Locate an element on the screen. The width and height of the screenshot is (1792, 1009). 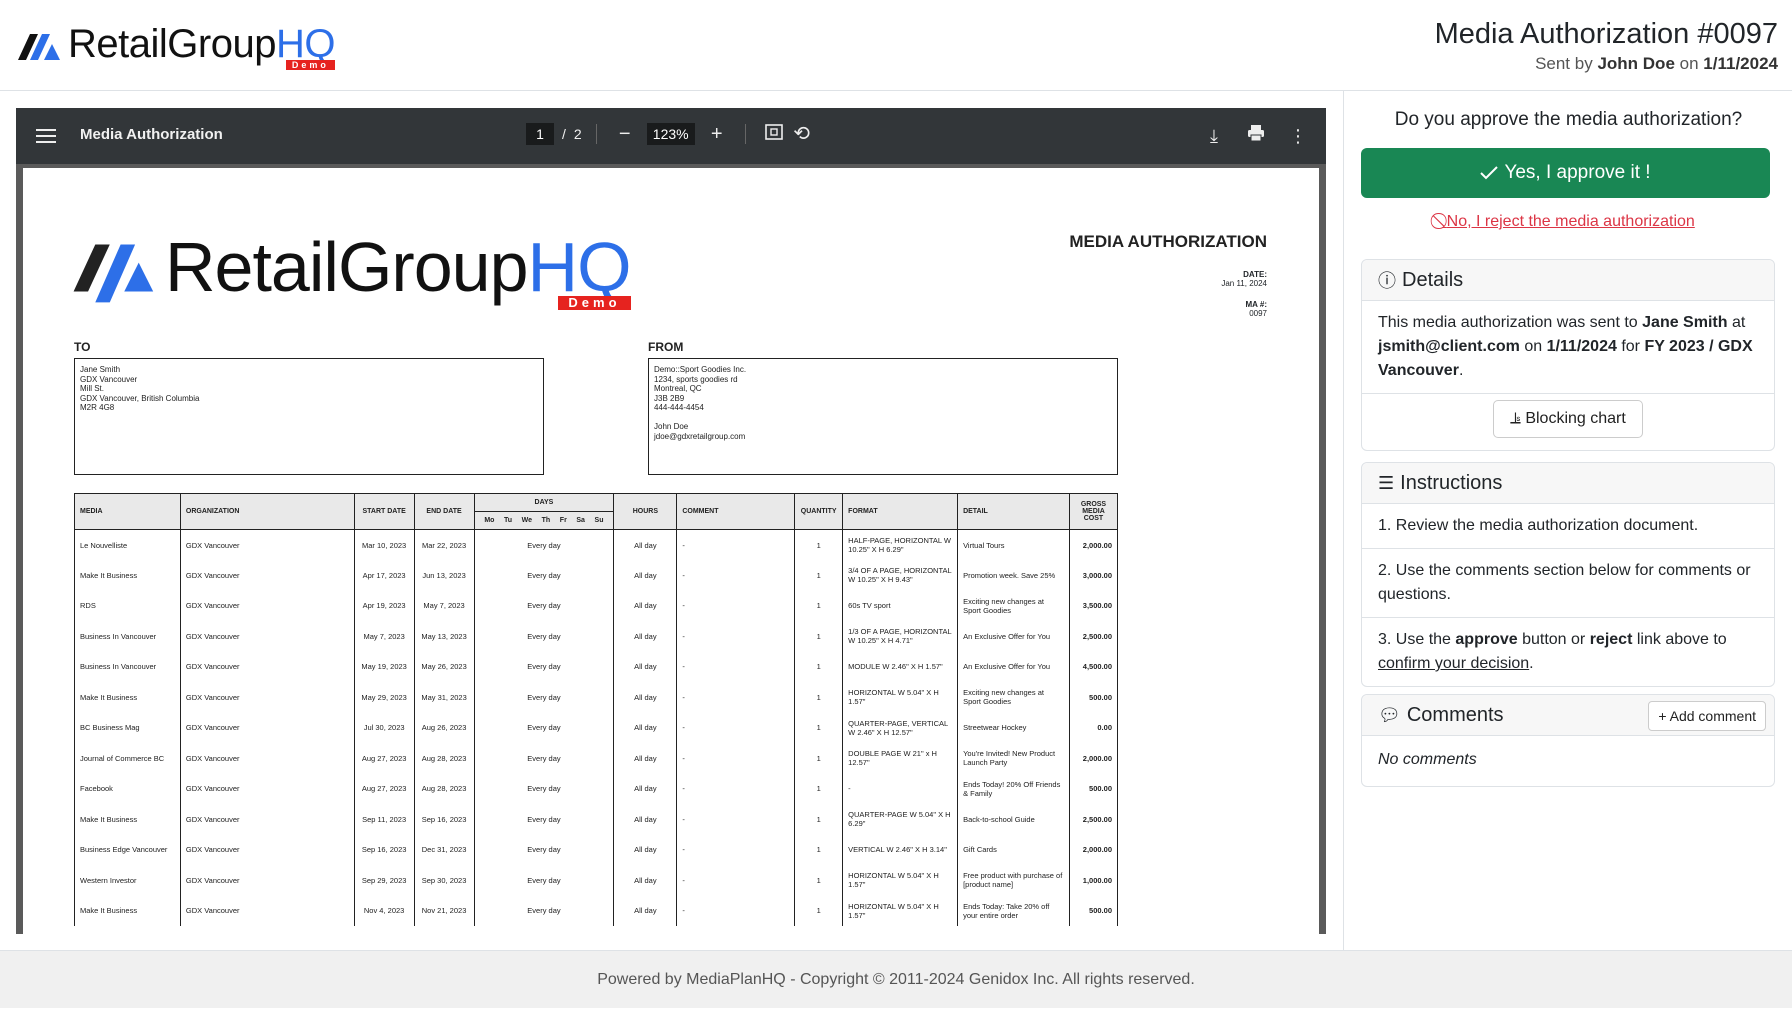
cell-format: VERTICAL W 2.46" X H 3.14" is located at coordinates (900, 849).